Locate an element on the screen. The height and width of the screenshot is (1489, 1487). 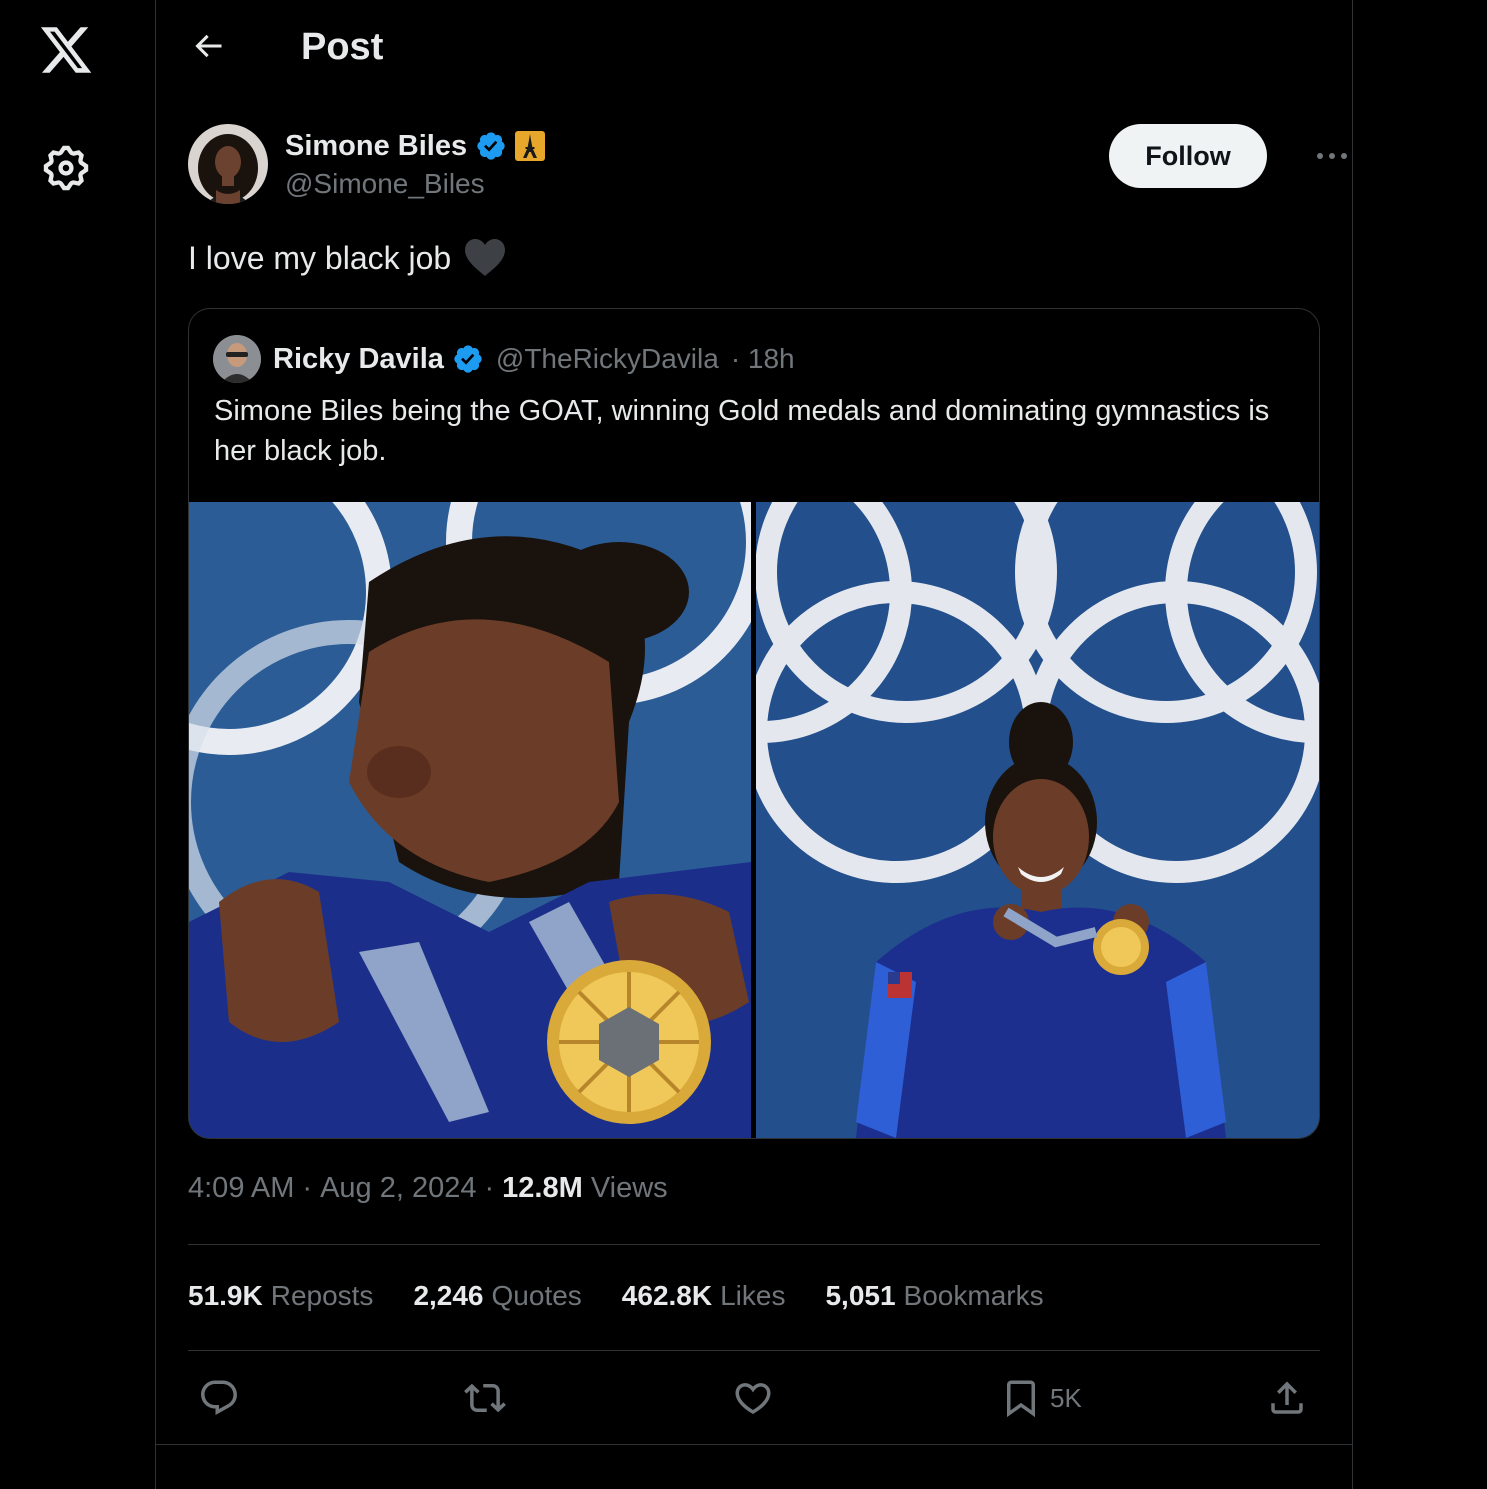
bookmark-icon is located at coordinates (1021, 1399).